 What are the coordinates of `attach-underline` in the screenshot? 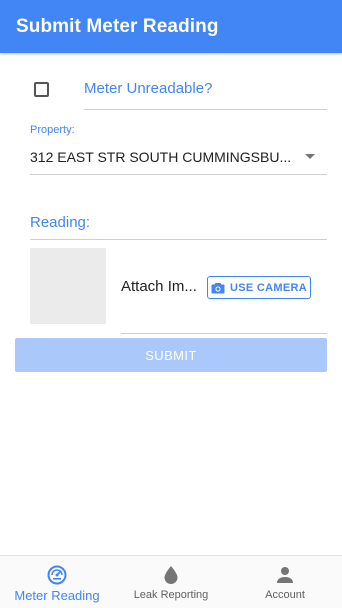 It's located at (224, 333).